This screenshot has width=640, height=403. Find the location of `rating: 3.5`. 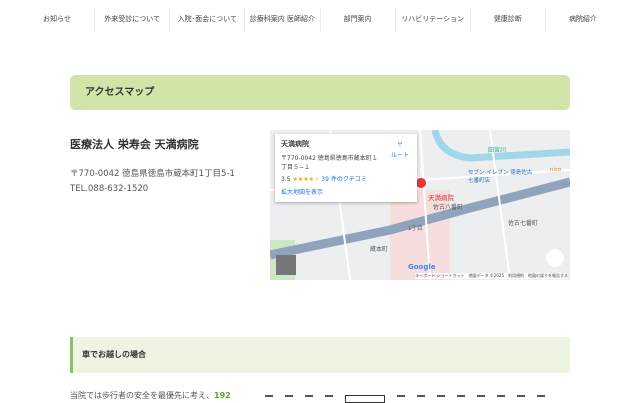

rating: 3.5 is located at coordinates (286, 179).